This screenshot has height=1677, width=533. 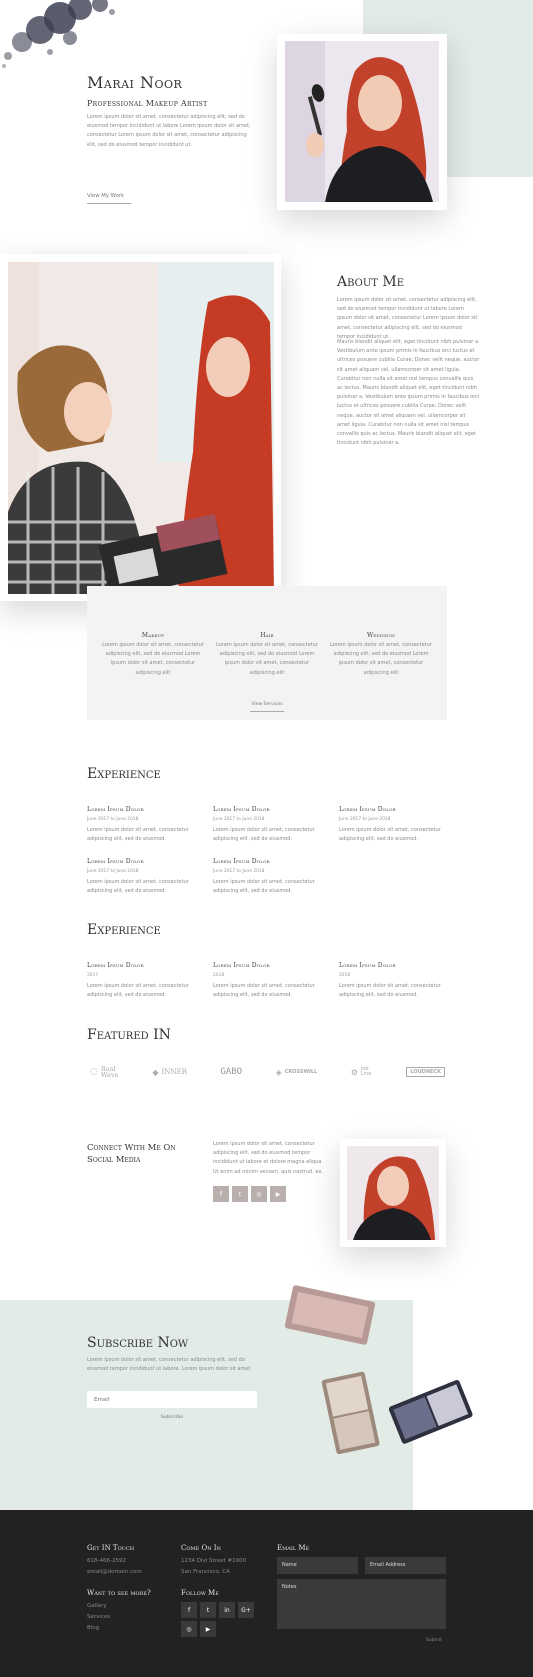 What do you see at coordinates (231, 1072) in the screenshot?
I see `logo-gabo: GABO` at bounding box center [231, 1072].